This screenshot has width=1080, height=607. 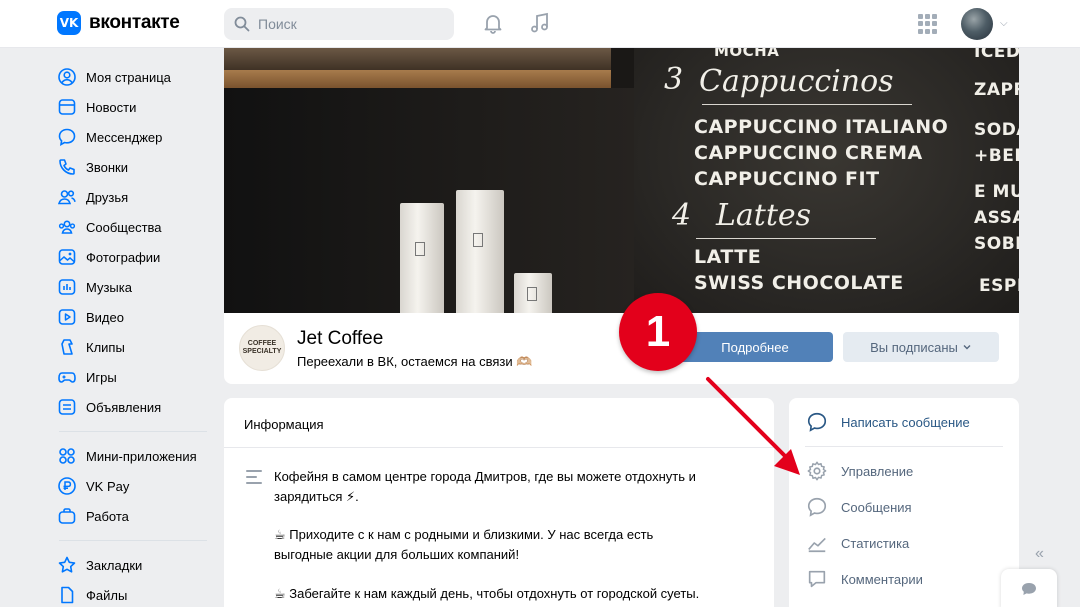 I want to click on annotation-badge: 1, so click(x=658, y=332).